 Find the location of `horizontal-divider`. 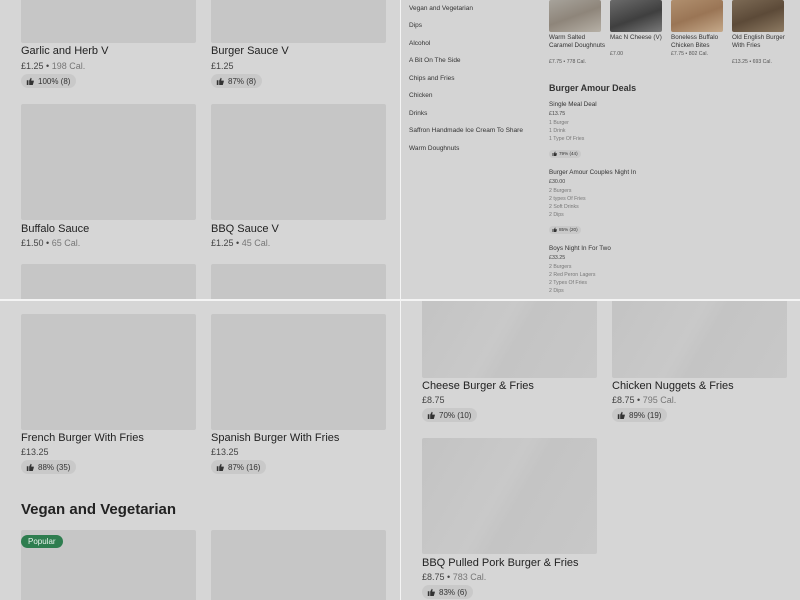

horizontal-divider is located at coordinates (400, 300).